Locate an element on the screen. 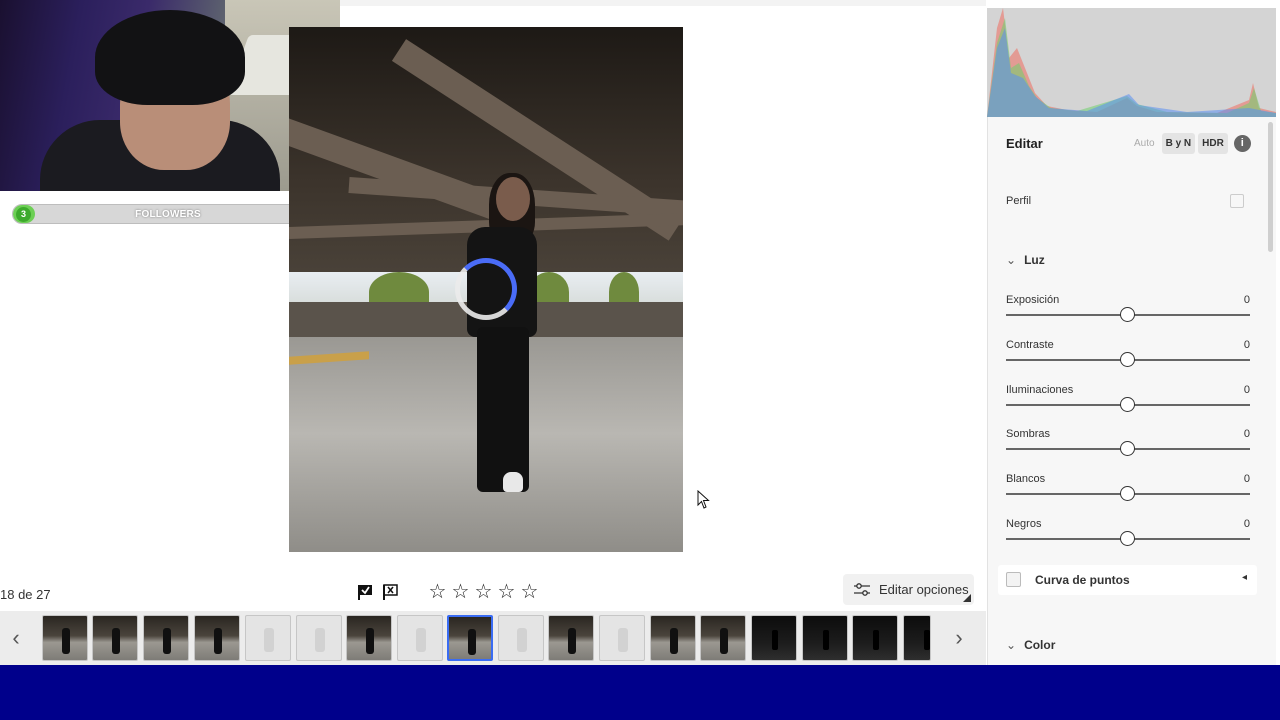 This screenshot has height=720, width=1280. triangle-left-icon: ◂ is located at coordinates (1244, 577).